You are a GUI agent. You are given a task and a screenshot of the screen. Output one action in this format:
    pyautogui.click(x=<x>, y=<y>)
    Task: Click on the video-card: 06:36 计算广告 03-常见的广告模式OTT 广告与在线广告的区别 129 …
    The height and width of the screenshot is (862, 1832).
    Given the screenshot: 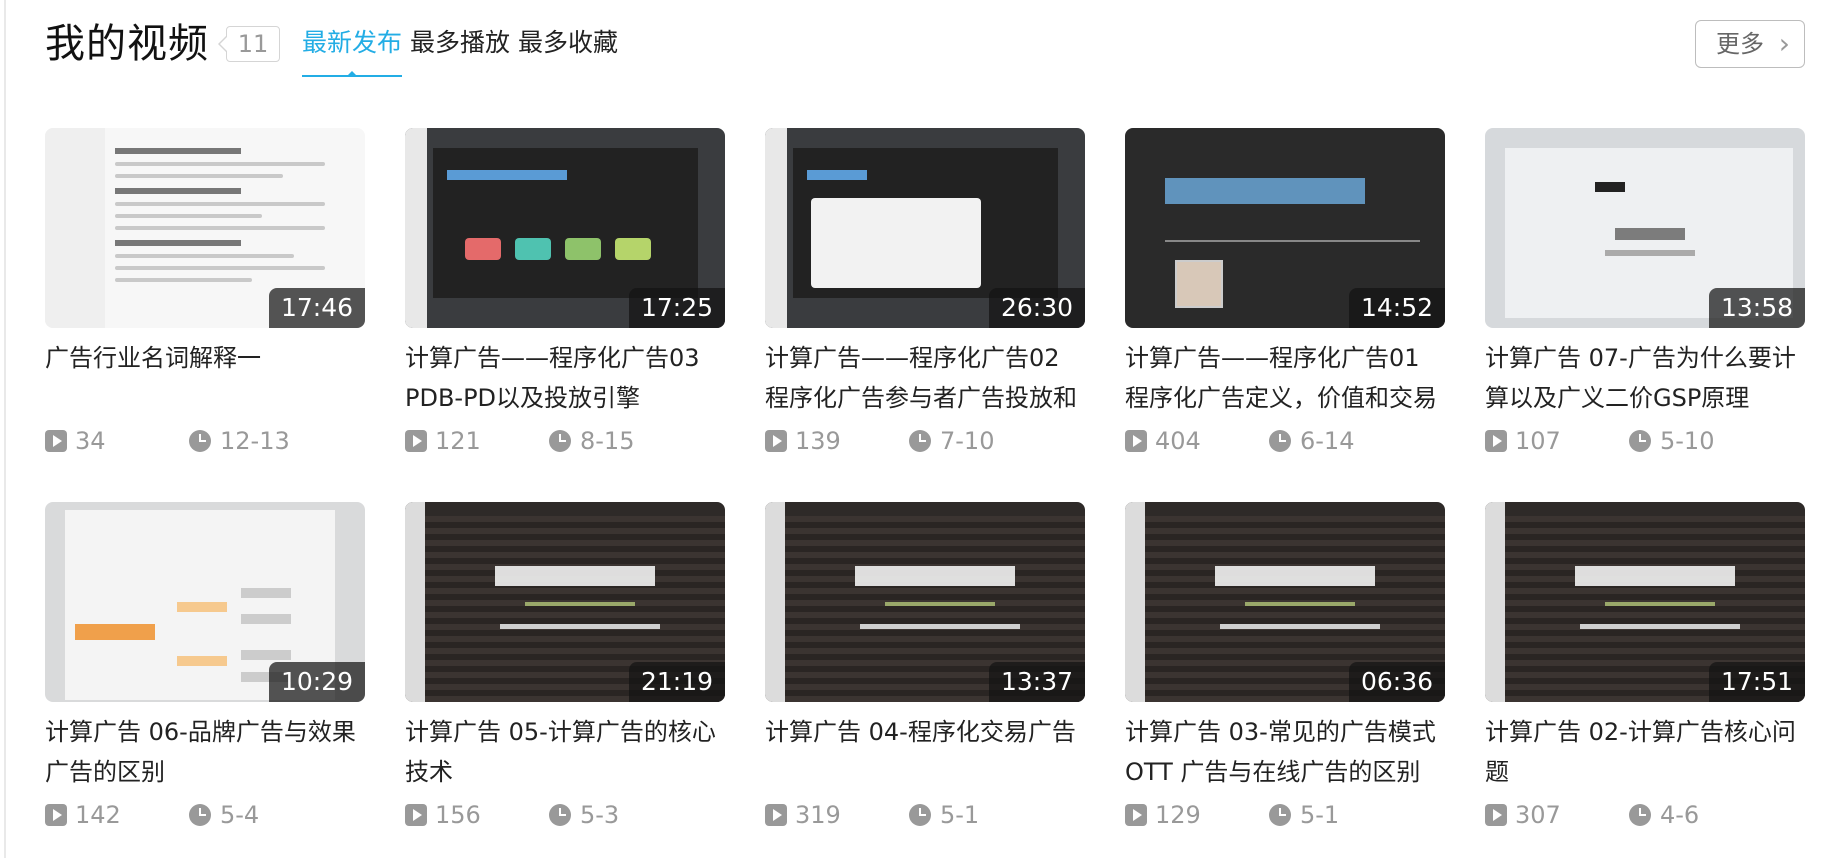 What is the action you would take?
    pyautogui.click(x=1285, y=682)
    